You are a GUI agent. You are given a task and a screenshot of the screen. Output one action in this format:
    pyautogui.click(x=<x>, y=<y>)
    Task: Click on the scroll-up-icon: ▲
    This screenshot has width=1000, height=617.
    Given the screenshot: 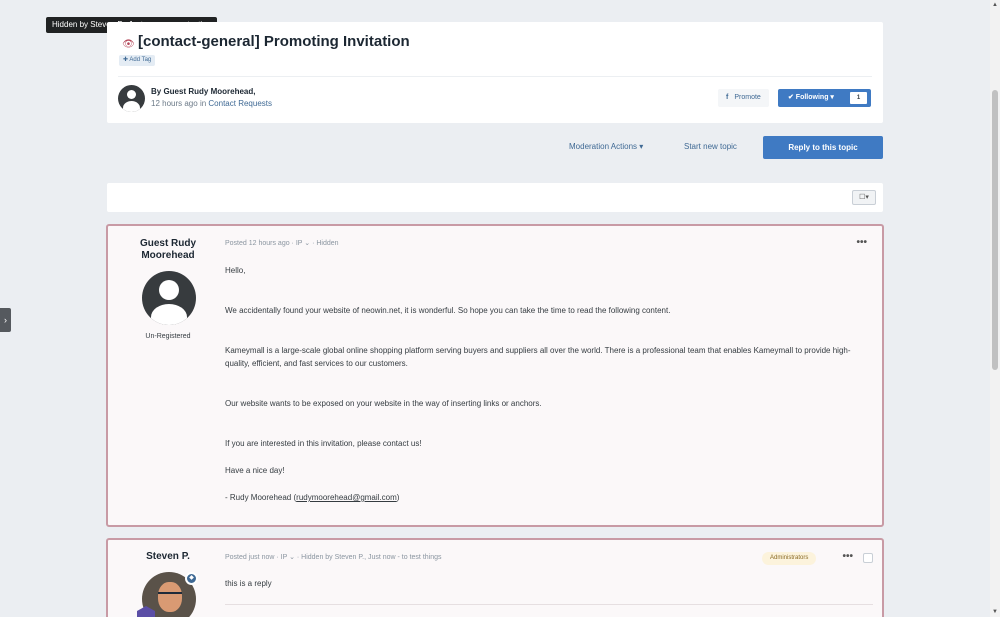 What is the action you would take?
    pyautogui.click(x=995, y=5)
    